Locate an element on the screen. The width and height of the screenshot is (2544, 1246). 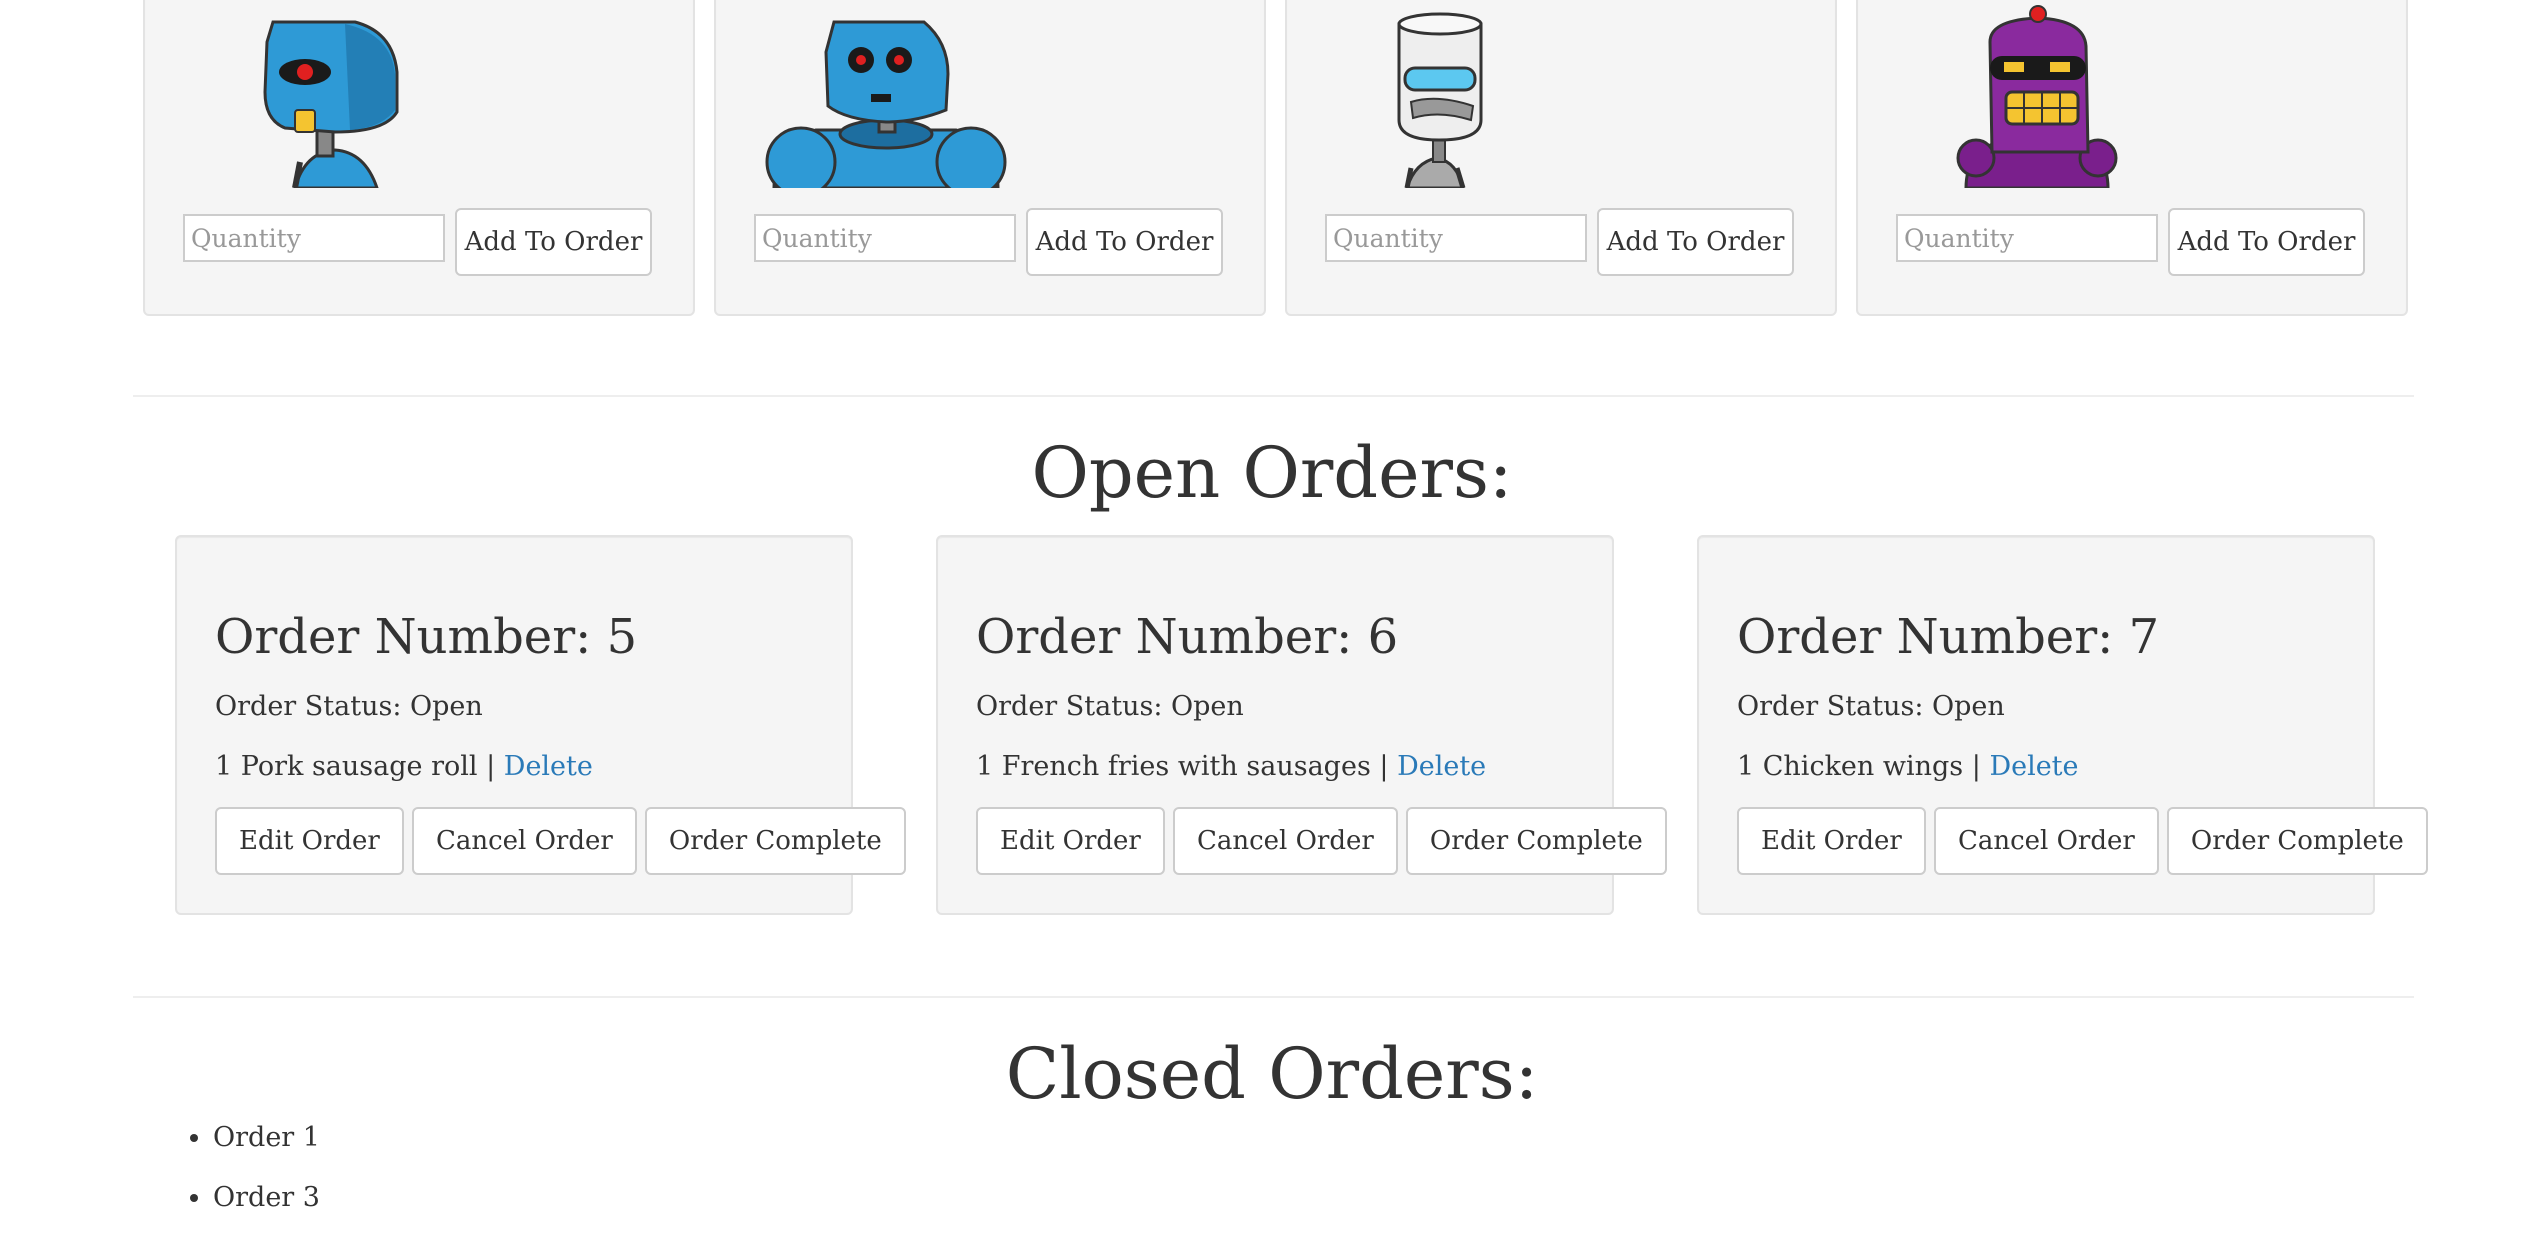
closed-order-item: Order 3 is located at coordinates (266, 1198).